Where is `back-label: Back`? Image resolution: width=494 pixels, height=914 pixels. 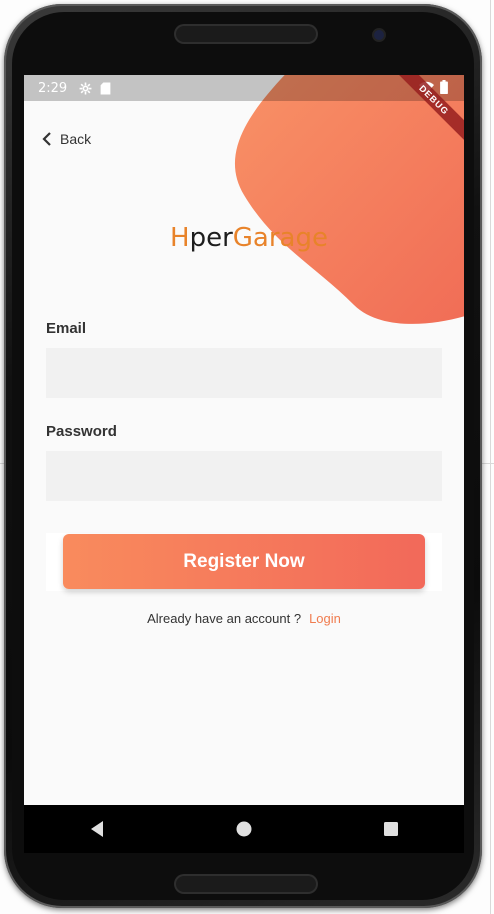 back-label: Back is located at coordinates (76, 139).